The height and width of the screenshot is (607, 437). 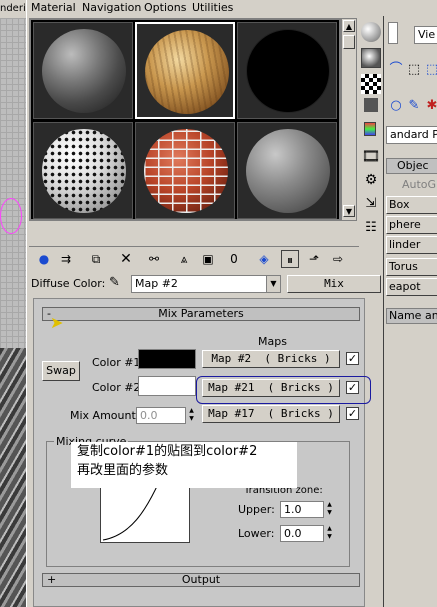 I want to click on diffuse-row: Diffuse Color: ✎ Map #2 ▼ Mix, so click(x=207, y=284).